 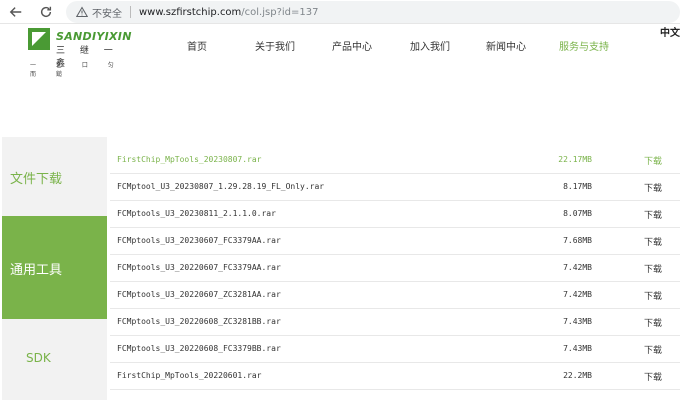 I want to click on file-name: FCMptools_U3_20220608_ZC3281BB.rar, so click(x=199, y=321).